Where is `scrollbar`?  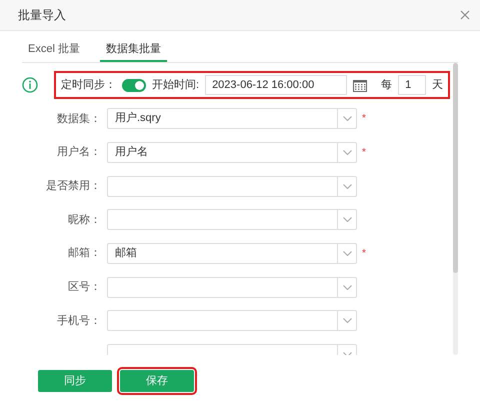
scrollbar is located at coordinates (455, 209).